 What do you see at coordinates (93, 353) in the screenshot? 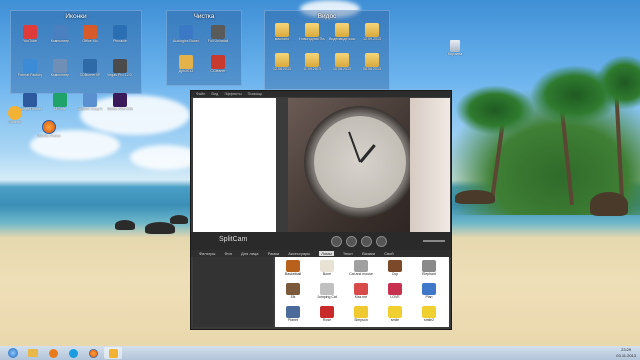
I see `taskbar-firefox` at bounding box center [93, 353].